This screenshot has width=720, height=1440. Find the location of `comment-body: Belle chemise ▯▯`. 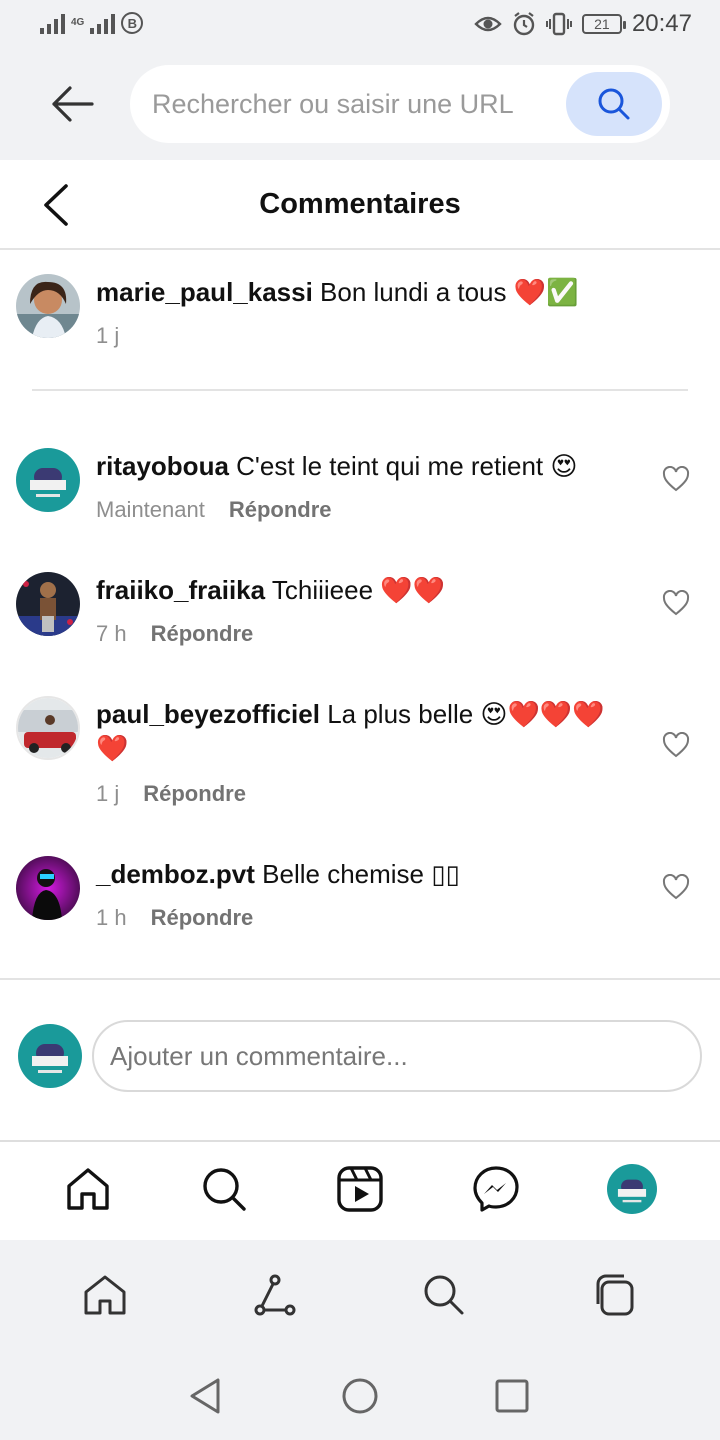

comment-body: Belle chemise ▯▯ is located at coordinates (361, 874).